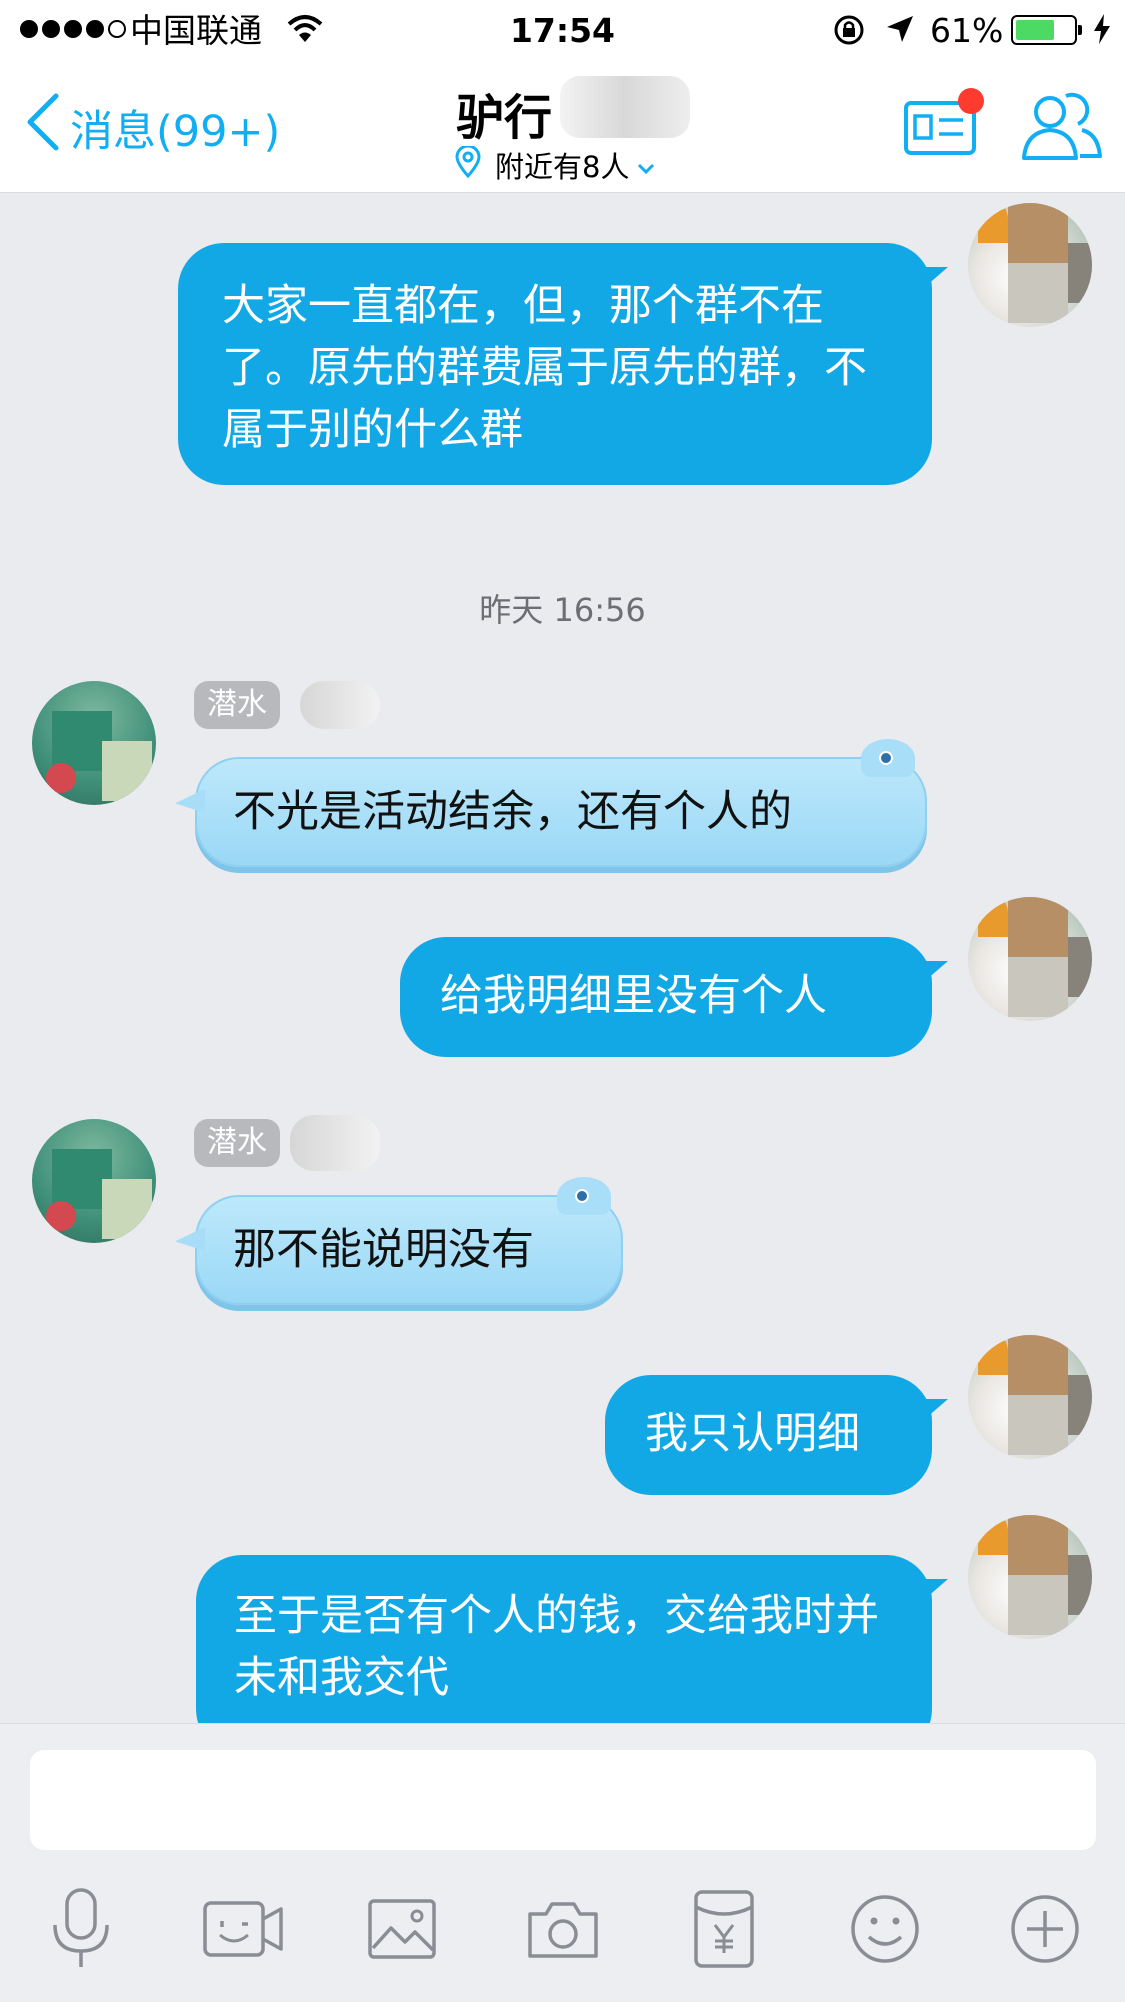 The width and height of the screenshot is (1125, 2002). I want to click on video-icon, so click(243, 1929).